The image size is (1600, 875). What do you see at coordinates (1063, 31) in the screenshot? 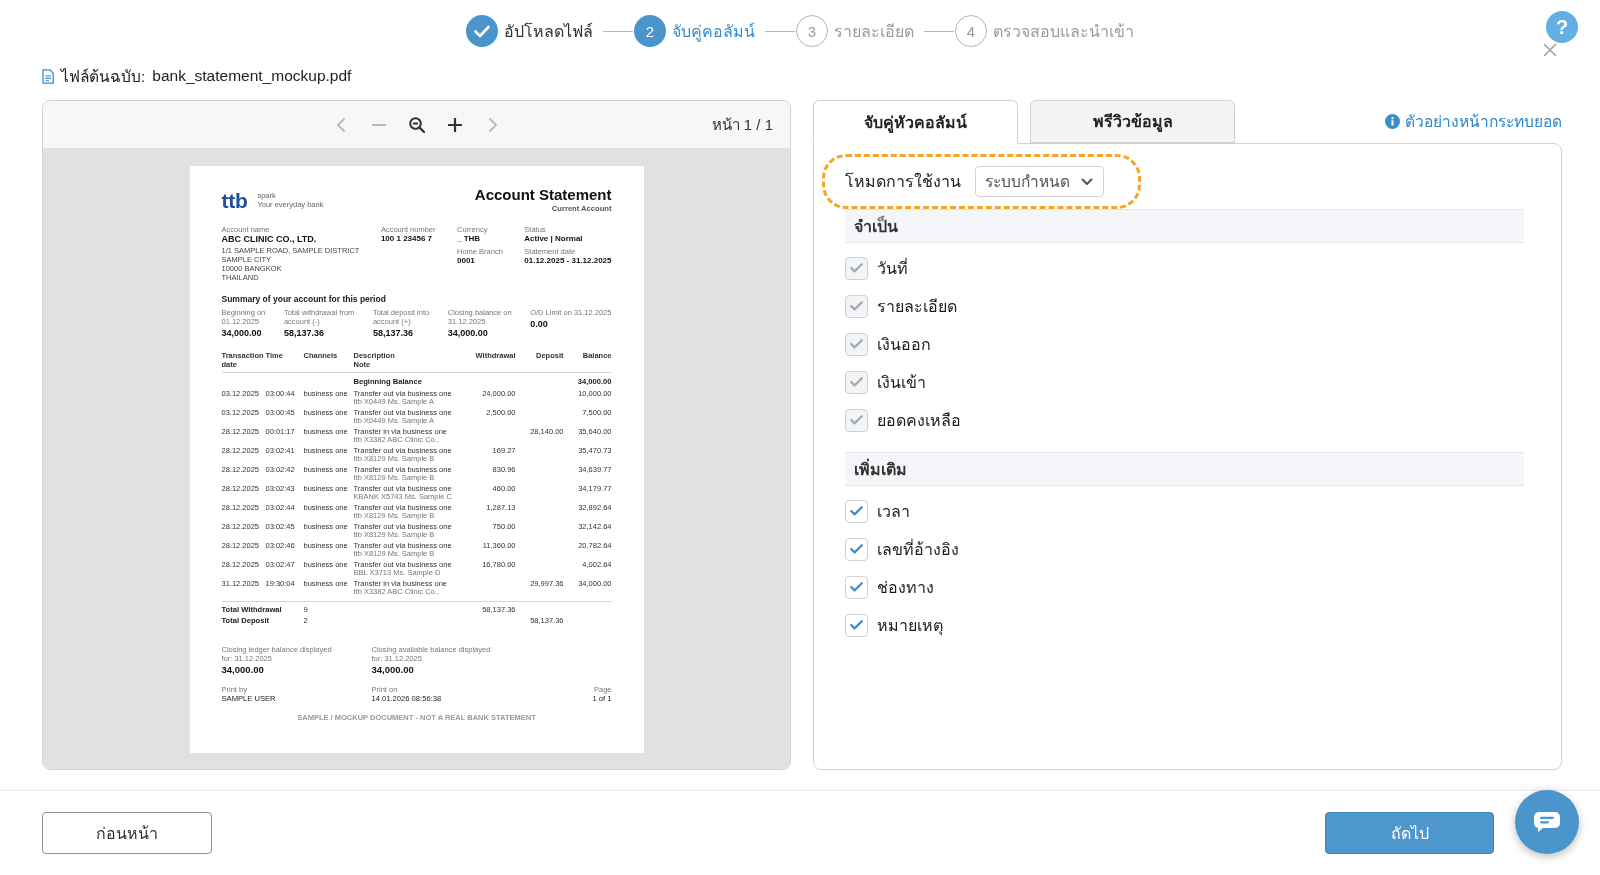
I see `step-label: ตรวจสอบและนำเข้า` at bounding box center [1063, 31].